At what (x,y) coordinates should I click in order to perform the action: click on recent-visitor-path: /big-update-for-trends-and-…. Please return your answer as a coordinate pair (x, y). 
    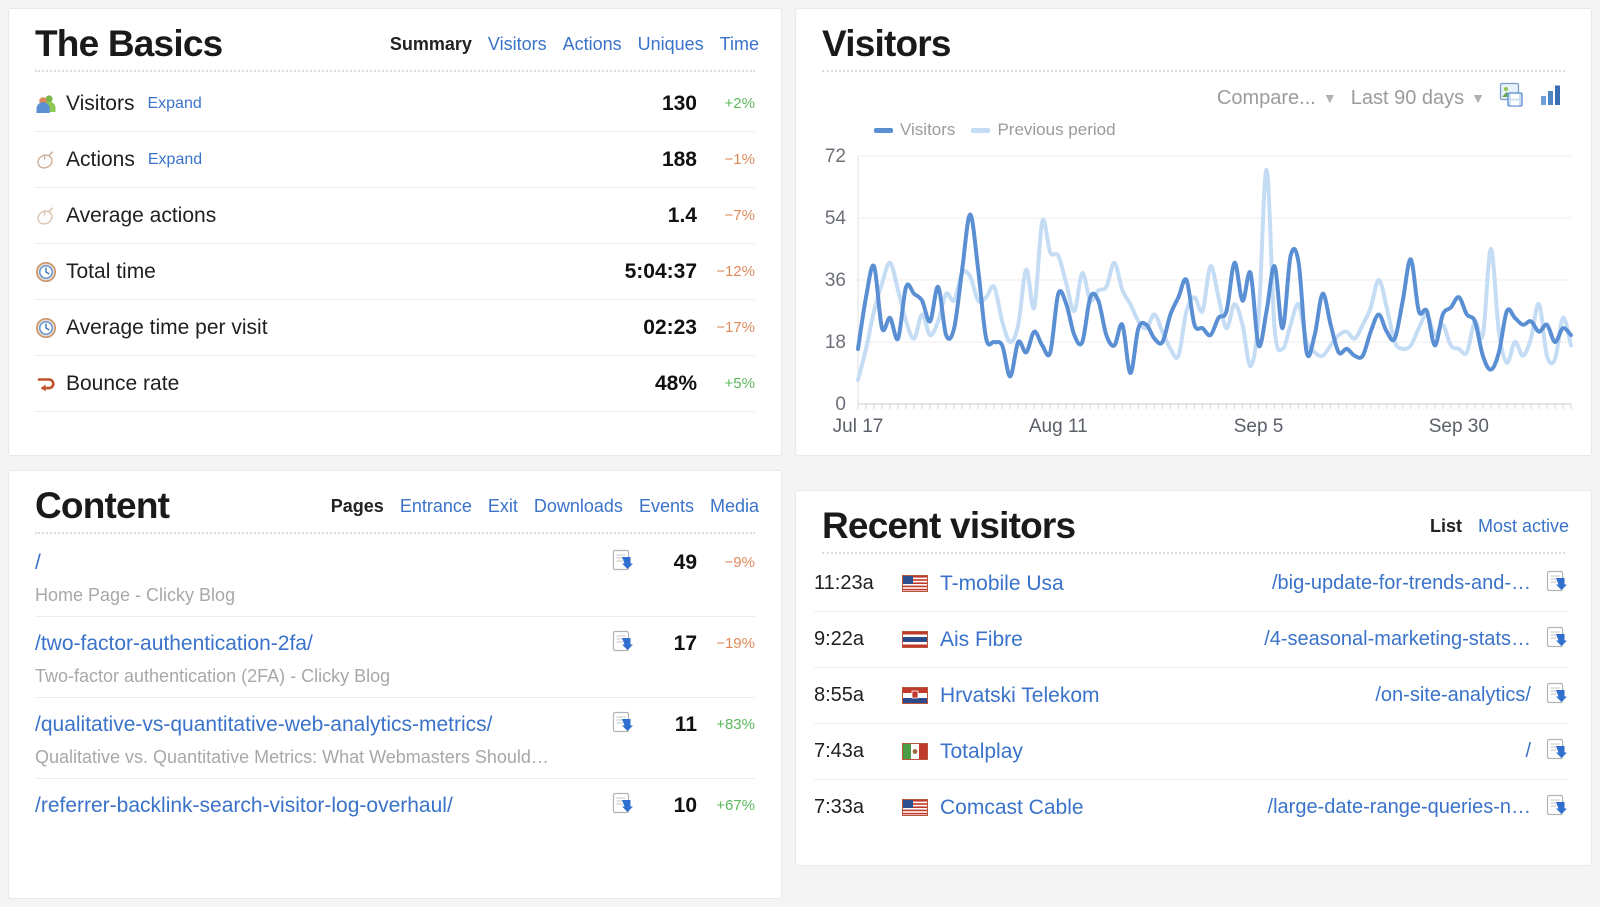
    Looking at the image, I should click on (1401, 583).